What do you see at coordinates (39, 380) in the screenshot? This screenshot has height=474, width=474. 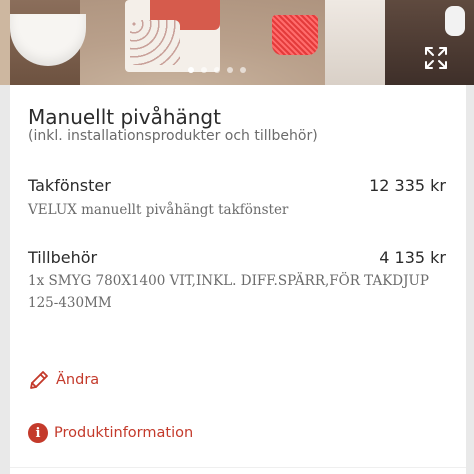 I see `pencil-icon` at bounding box center [39, 380].